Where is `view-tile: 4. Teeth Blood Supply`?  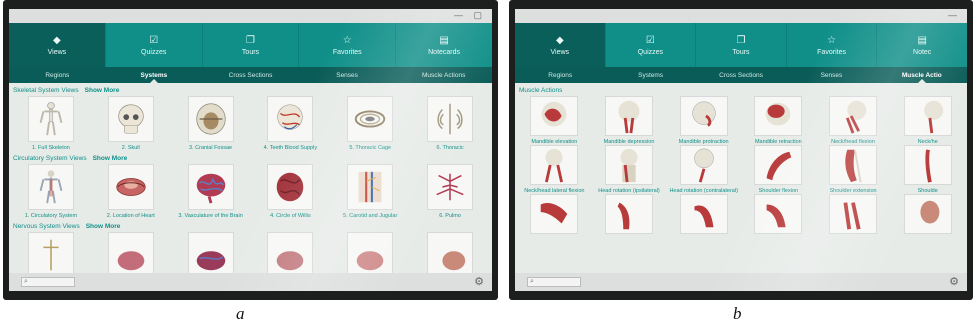
view-tile: 4. Teeth Blood Supply is located at coordinates (290, 123).